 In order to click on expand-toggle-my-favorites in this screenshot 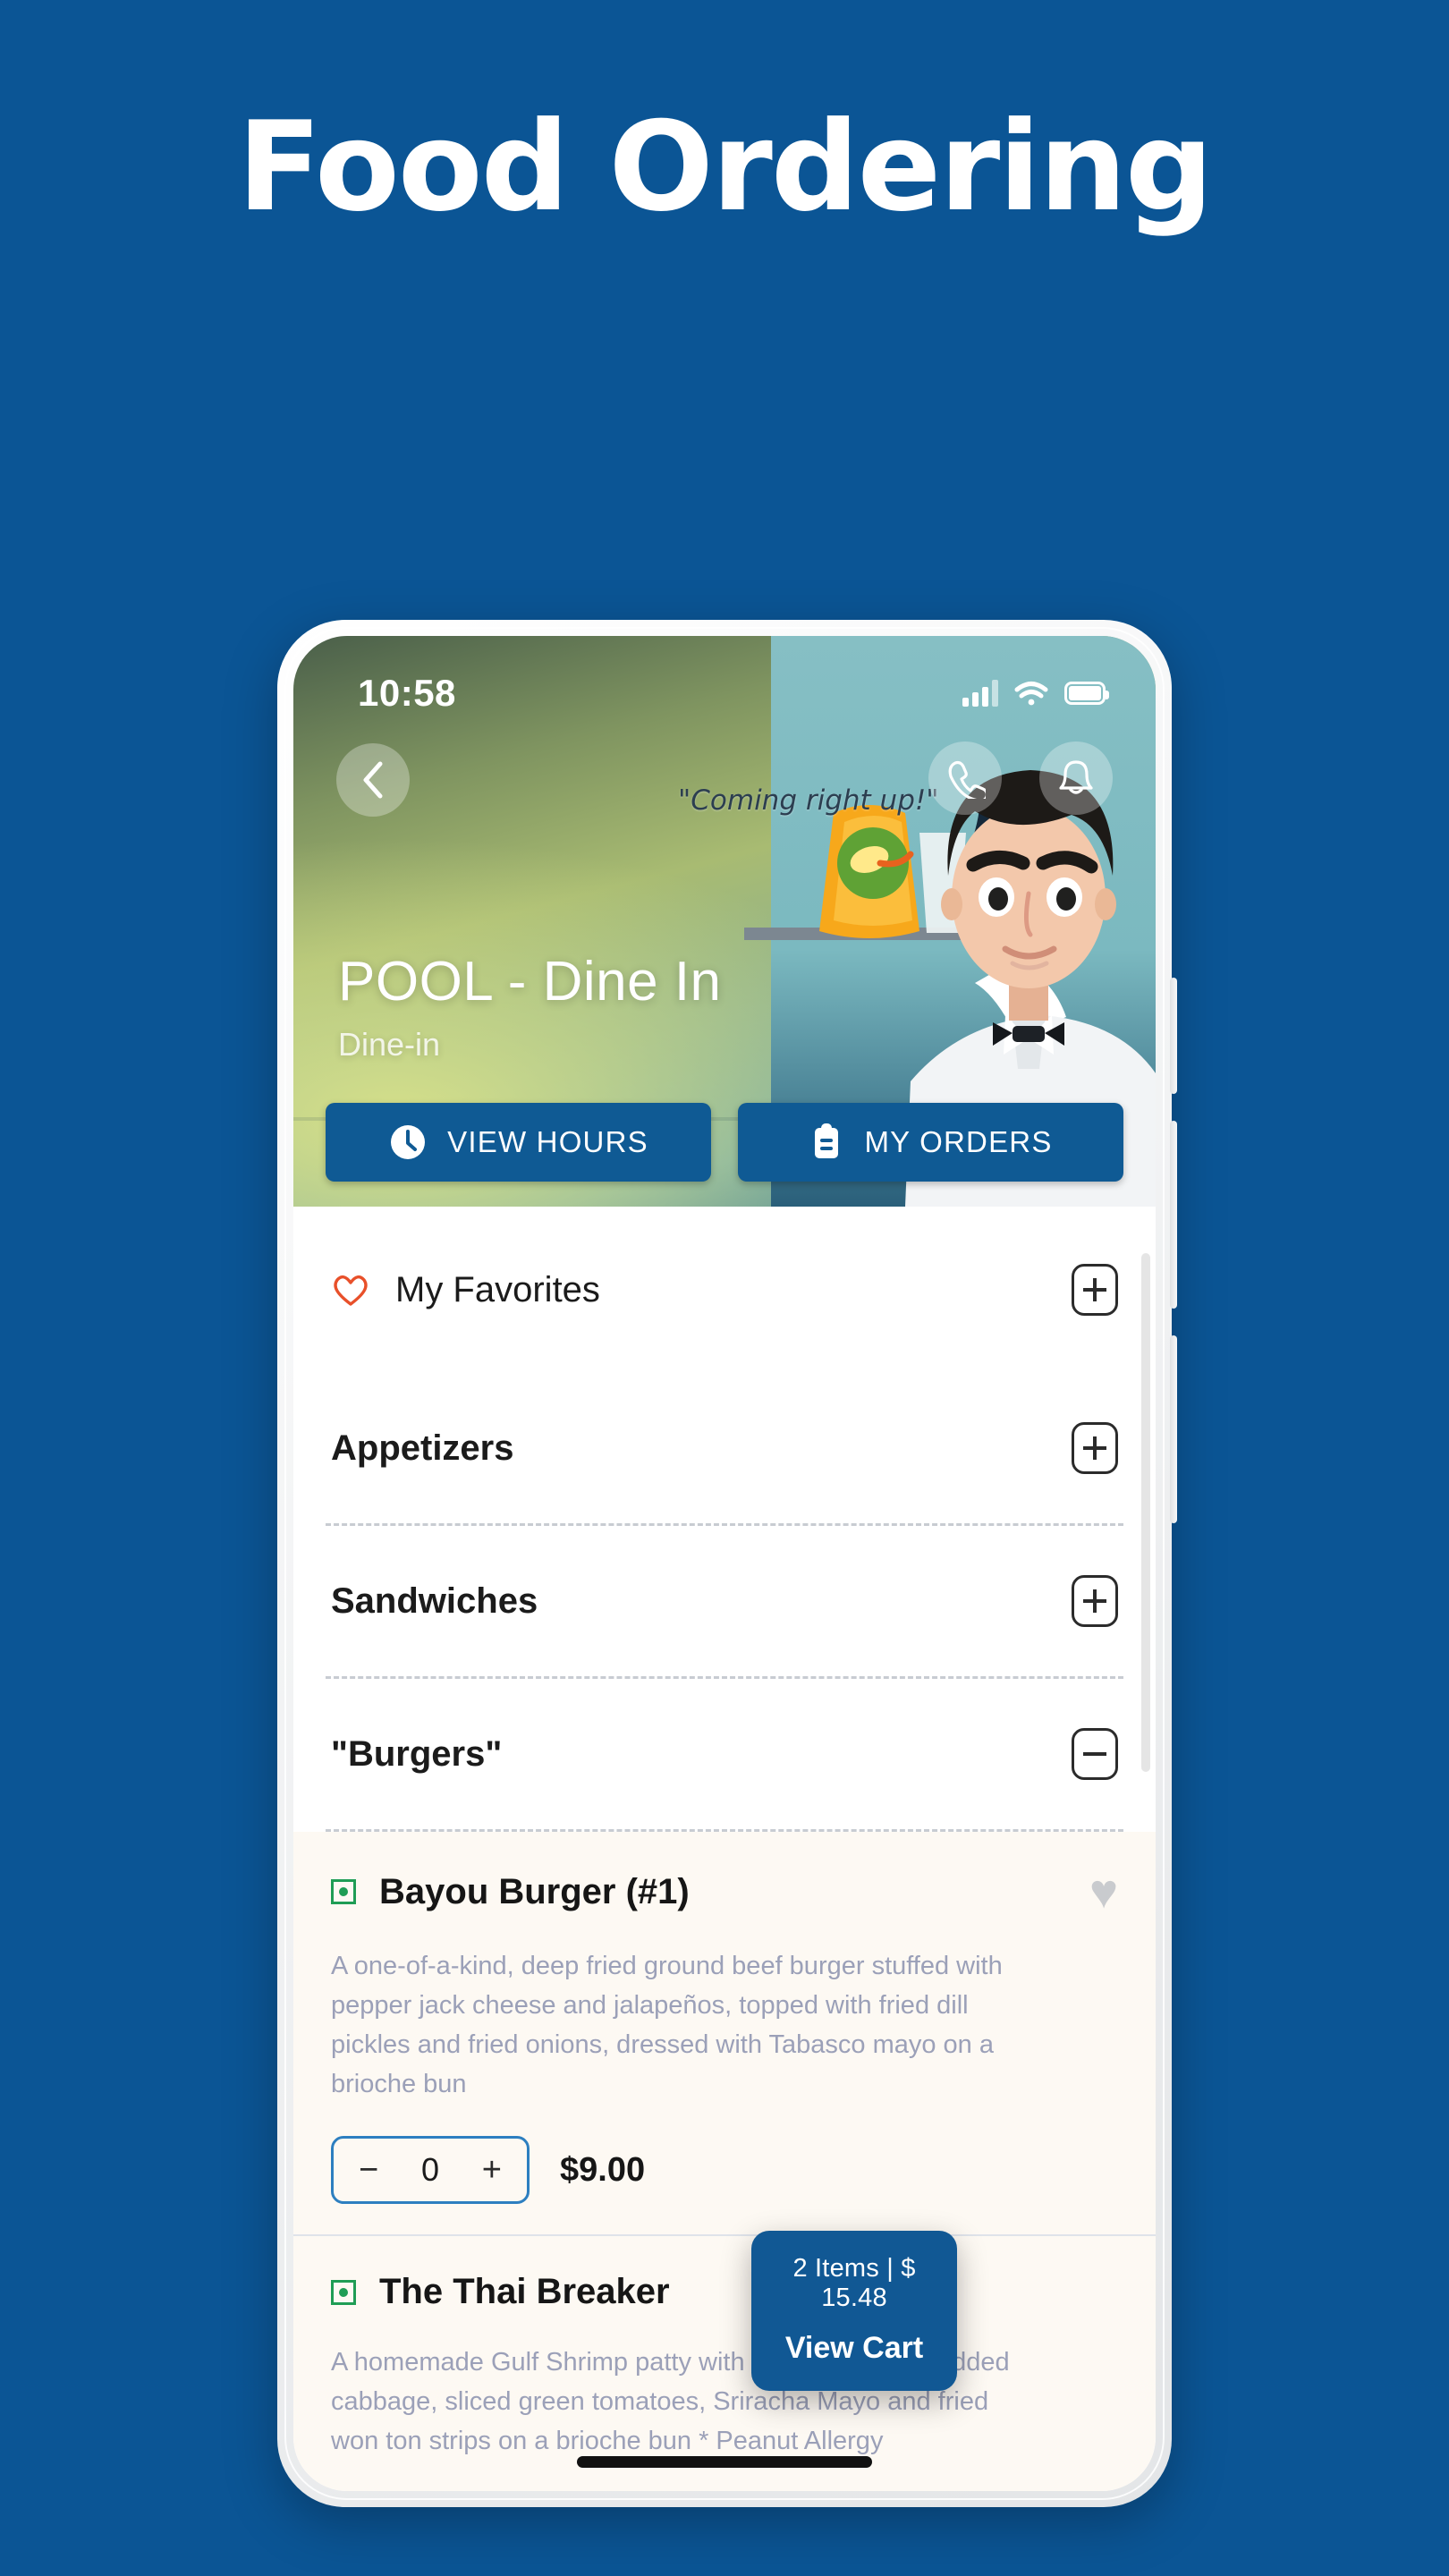, I will do `click(1095, 1290)`.